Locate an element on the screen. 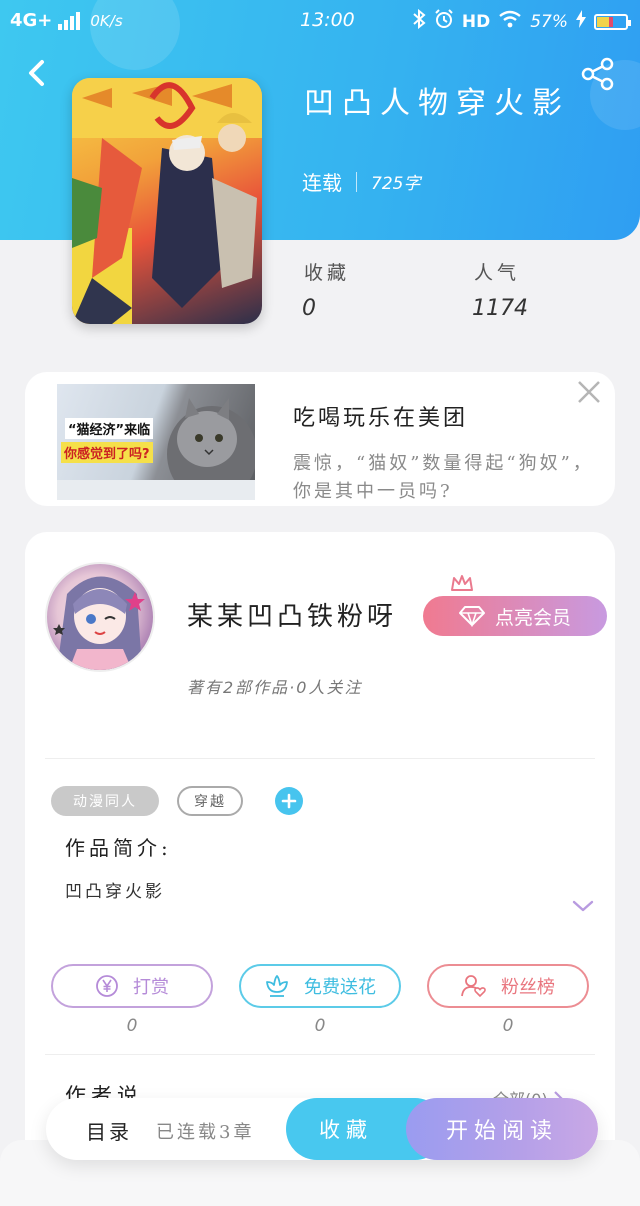  avatar is located at coordinates (100, 617).